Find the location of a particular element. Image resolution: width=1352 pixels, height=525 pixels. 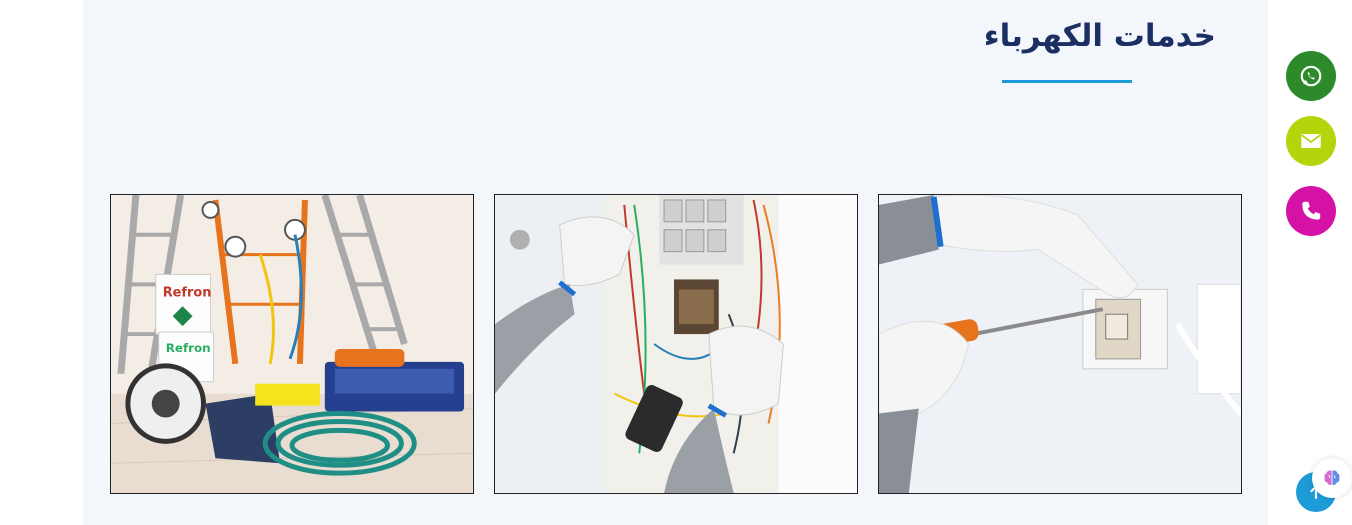

phone-button is located at coordinates (1311, 211).